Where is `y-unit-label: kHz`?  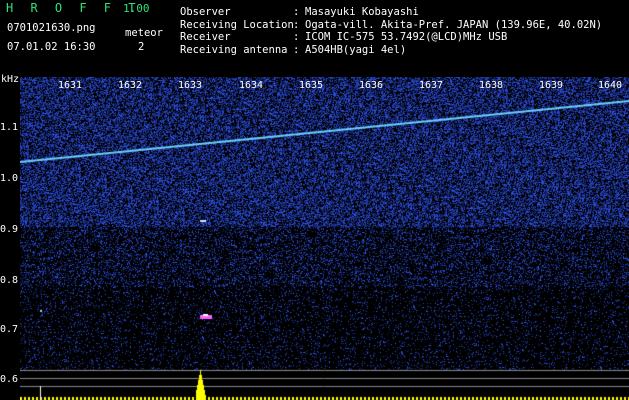
y-unit-label: kHz is located at coordinates (10, 79).